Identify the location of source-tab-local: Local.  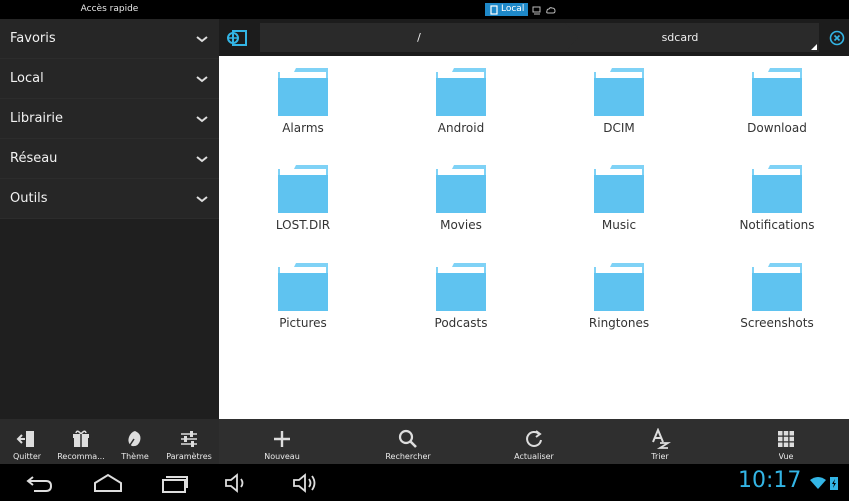
(507, 9).